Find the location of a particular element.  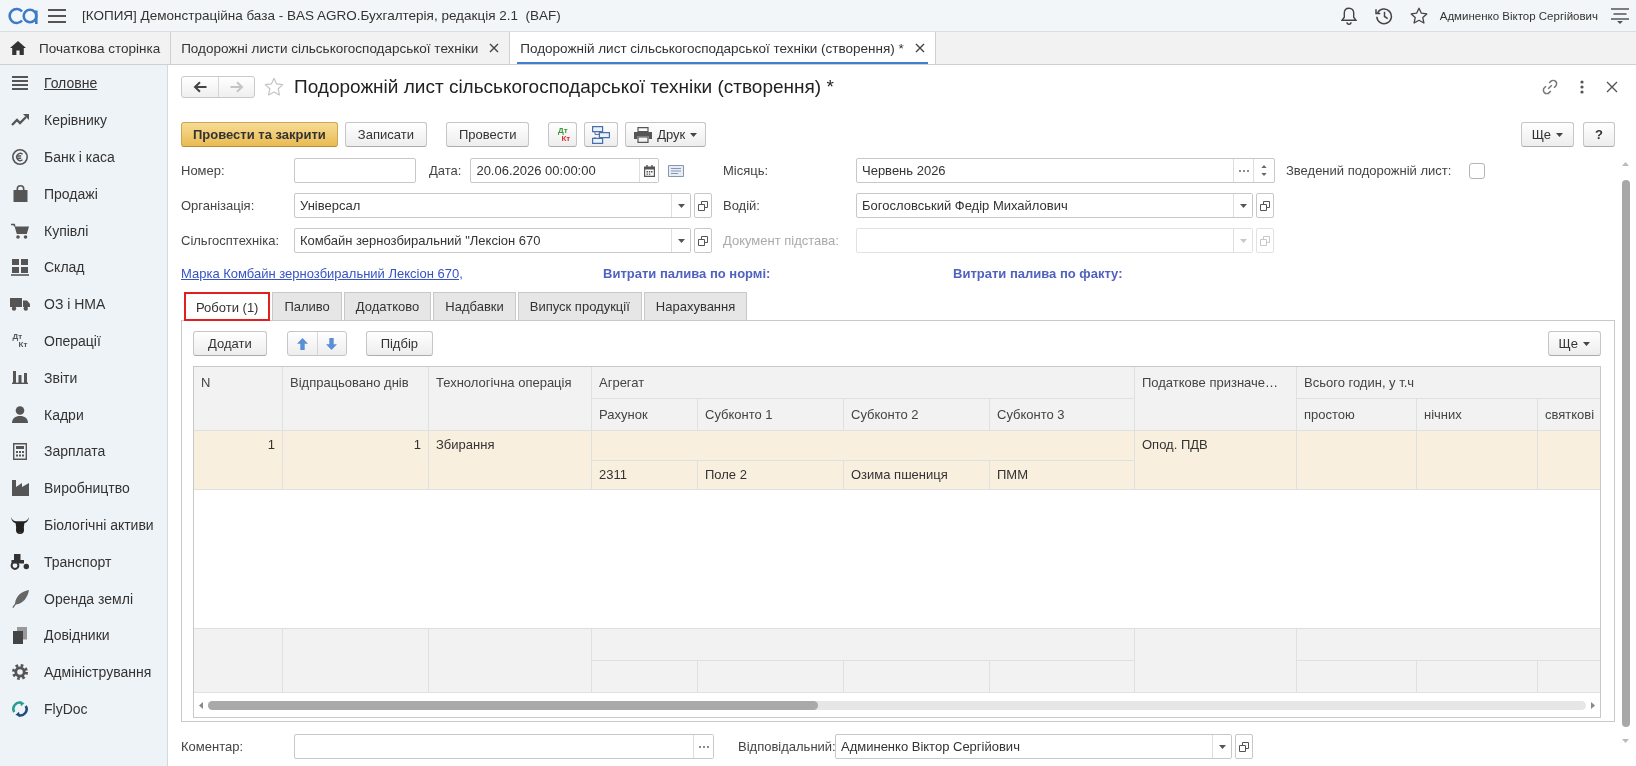

tab: Паливо is located at coordinates (307, 306).